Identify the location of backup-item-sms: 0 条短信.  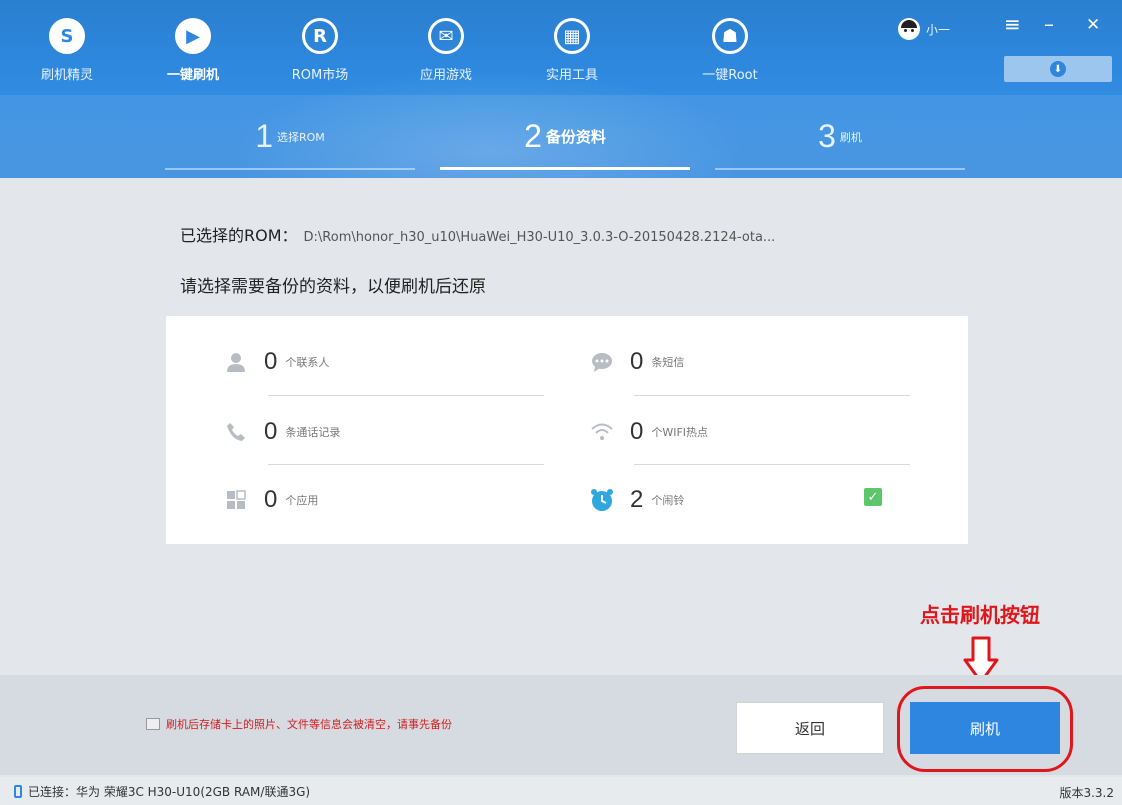
(637, 362).